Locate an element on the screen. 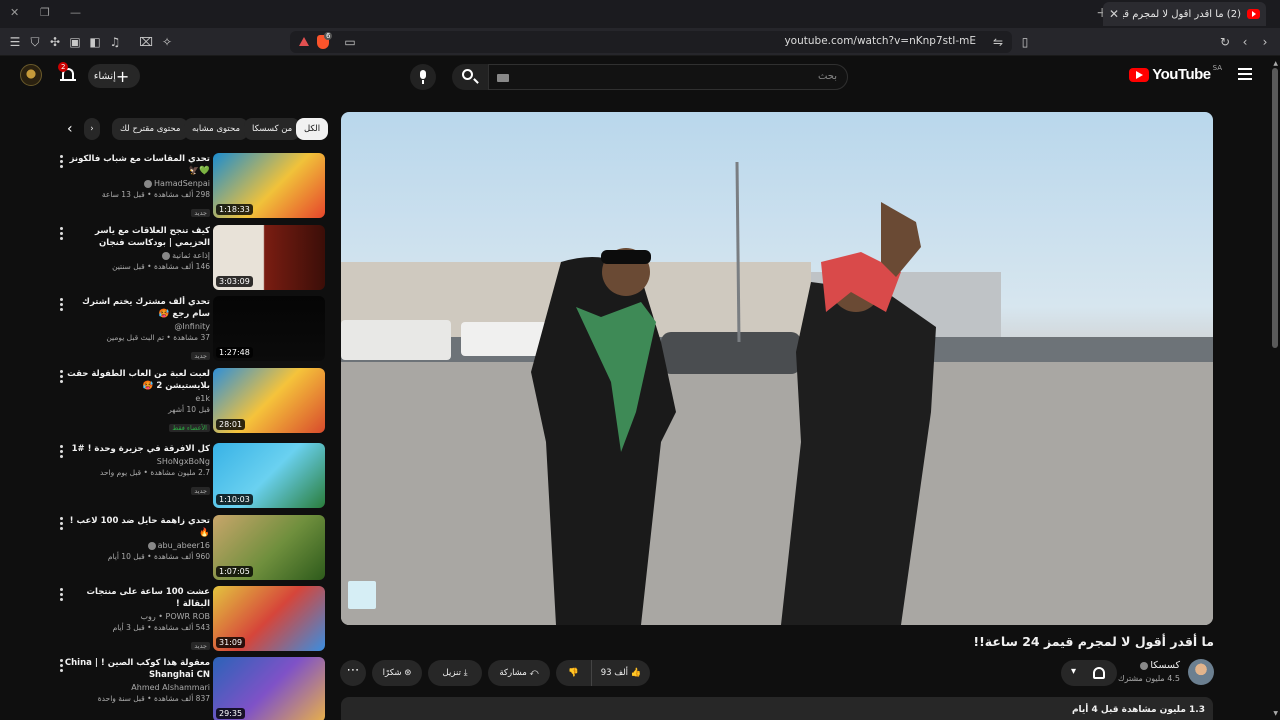  youtube-header: 2 + إنشاء بحث YouTube SA is located at coordinates (640, 77).